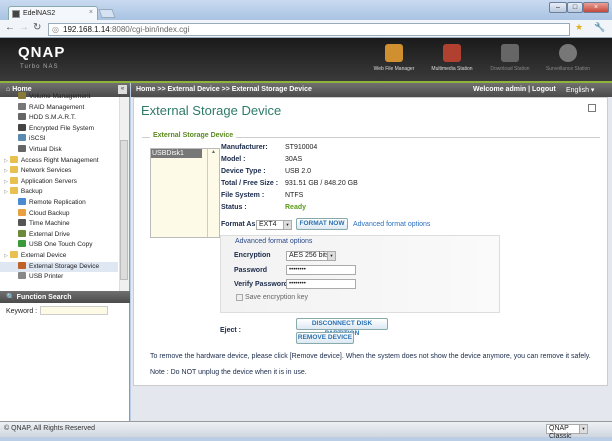 This screenshot has height=441, width=612. Describe the element at coordinates (322, 224) in the screenshot. I see `format-now-button: FORMAT NOW` at that location.